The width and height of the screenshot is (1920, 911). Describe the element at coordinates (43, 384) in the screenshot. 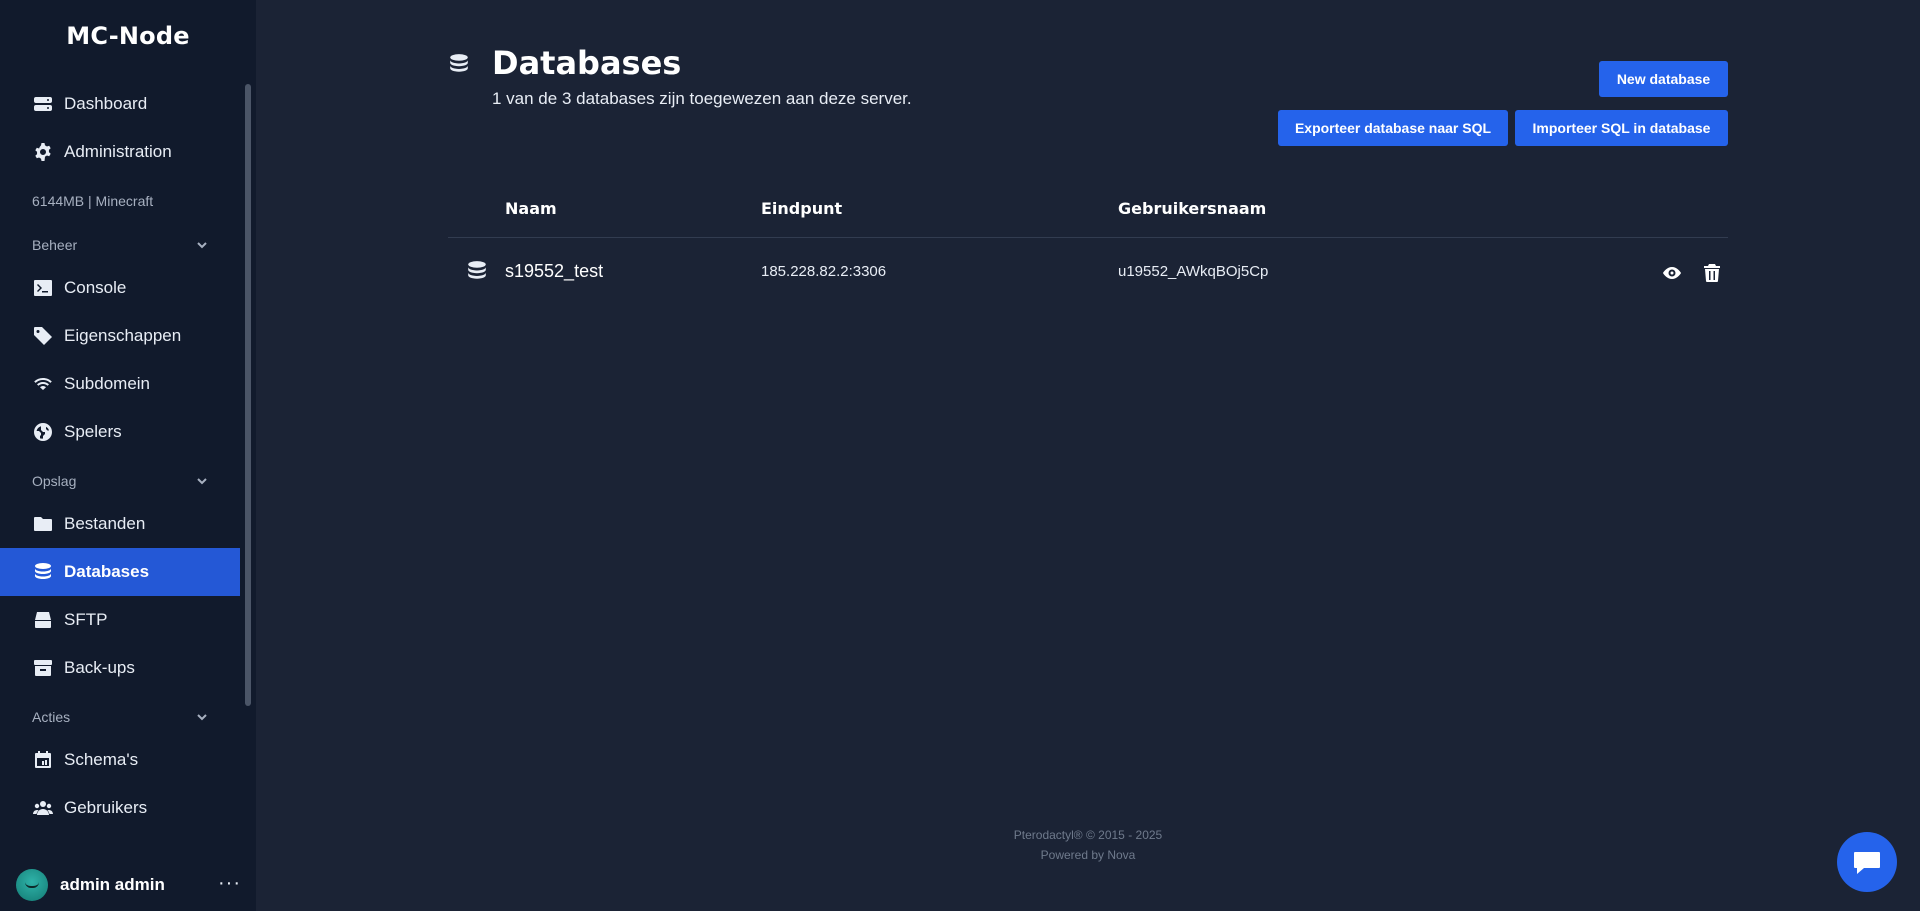

I see `wifi-icon` at that location.